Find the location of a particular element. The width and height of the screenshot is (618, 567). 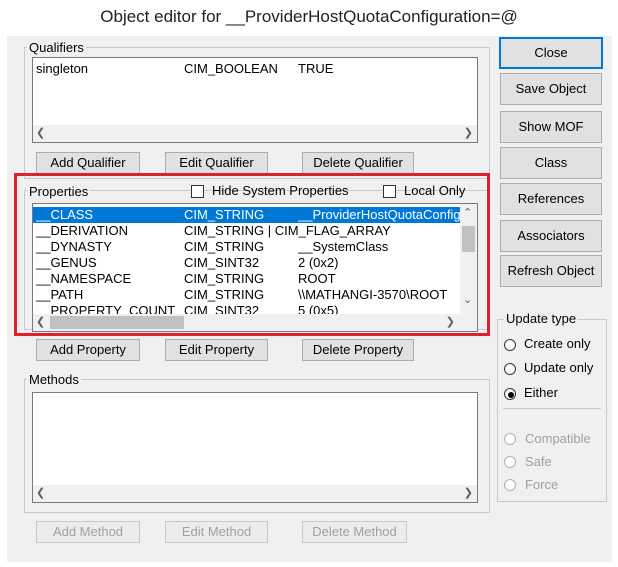

class-button: Class is located at coordinates (551, 163).